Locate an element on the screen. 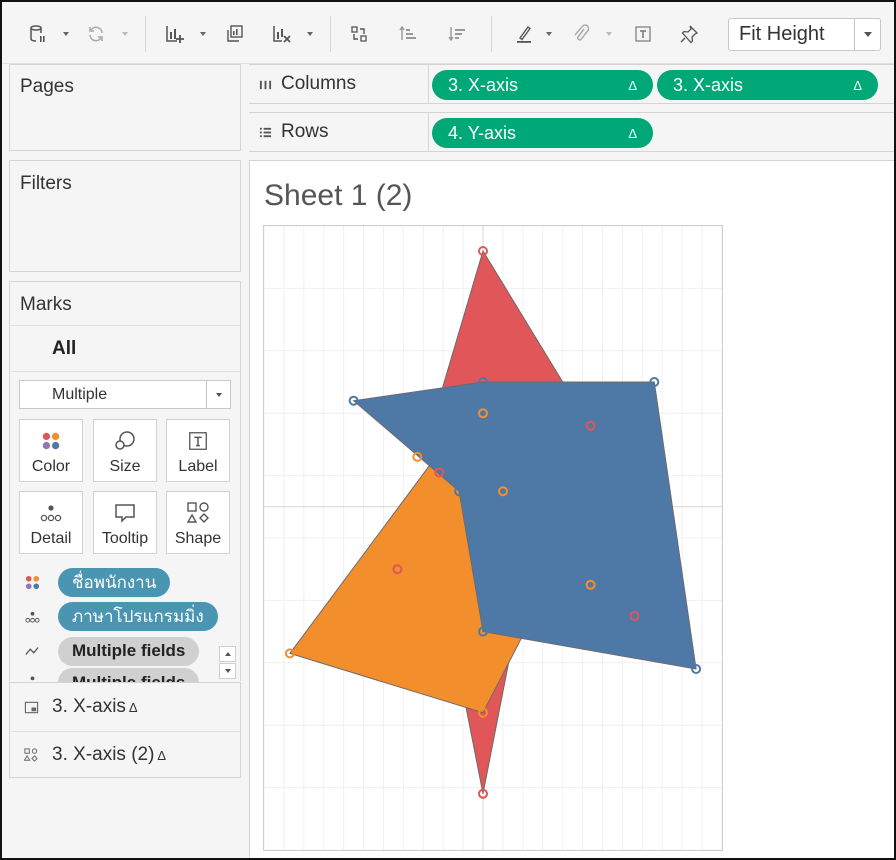 The width and height of the screenshot is (896, 860). marks-all-tab: All is located at coordinates (64, 349).